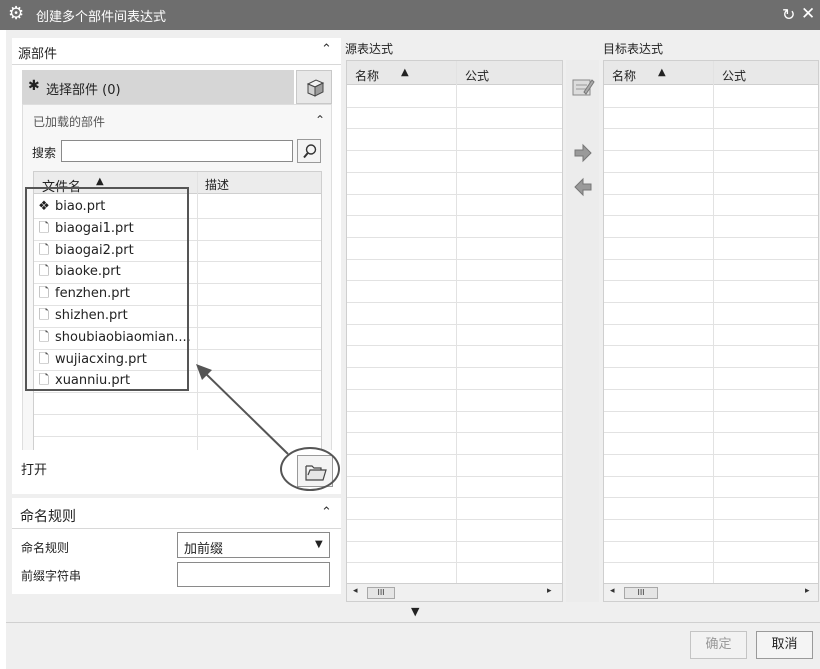 This screenshot has height=669, width=820. Describe the element at coordinates (369, 49) in the screenshot. I see `source-expressions-title: 源表达式` at that location.